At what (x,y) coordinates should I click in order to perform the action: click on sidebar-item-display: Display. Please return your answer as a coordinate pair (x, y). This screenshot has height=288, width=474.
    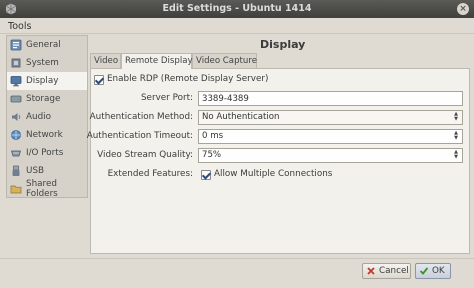
    Looking at the image, I should click on (47, 81).